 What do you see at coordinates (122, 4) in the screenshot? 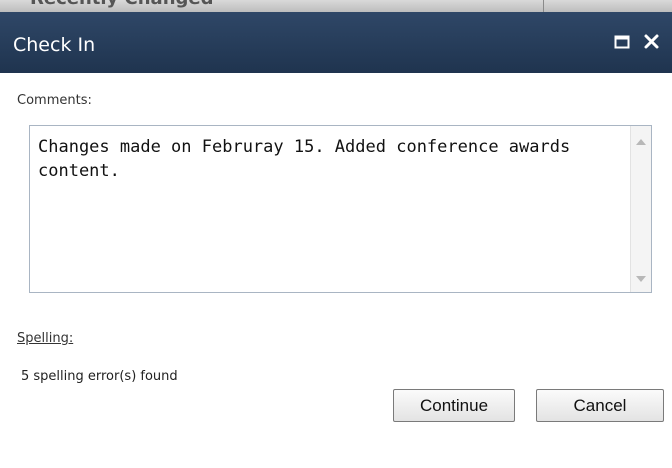
I see `background-page-text: Recently Changed` at bounding box center [122, 4].